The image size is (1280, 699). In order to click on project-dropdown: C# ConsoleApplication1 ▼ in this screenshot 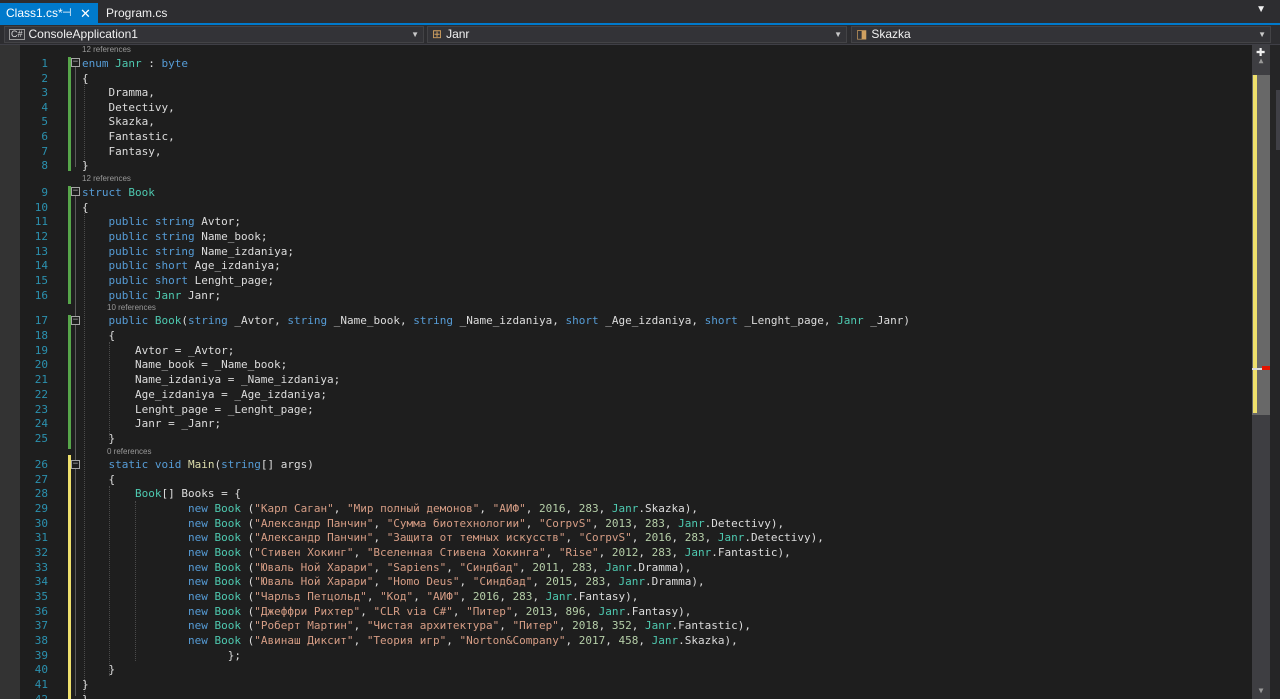, I will do `click(214, 34)`.